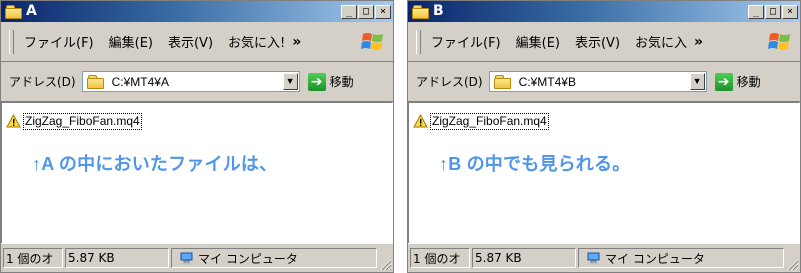 The image size is (801, 273). I want to click on caption-text: ↑A の中においたファイルは、, so click(155, 164).